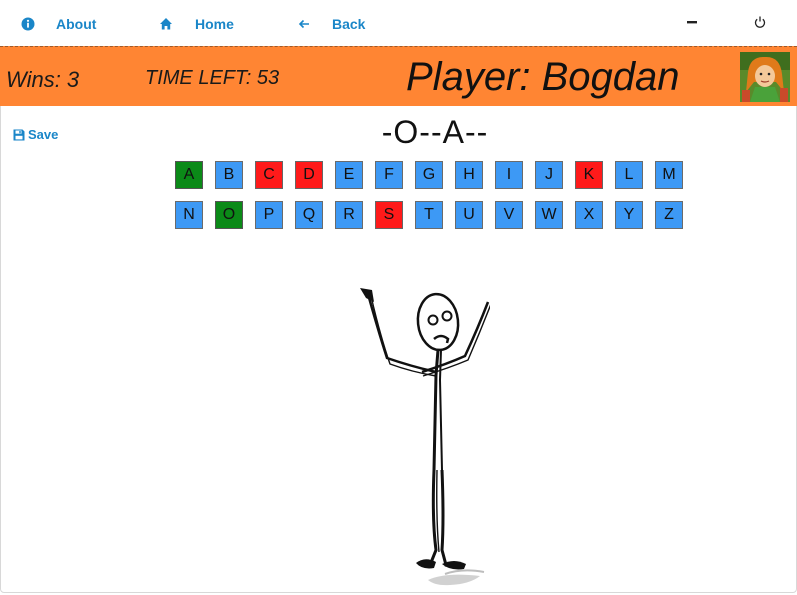  Describe the element at coordinates (269, 215) in the screenshot. I see `letter-key-p: P` at that location.